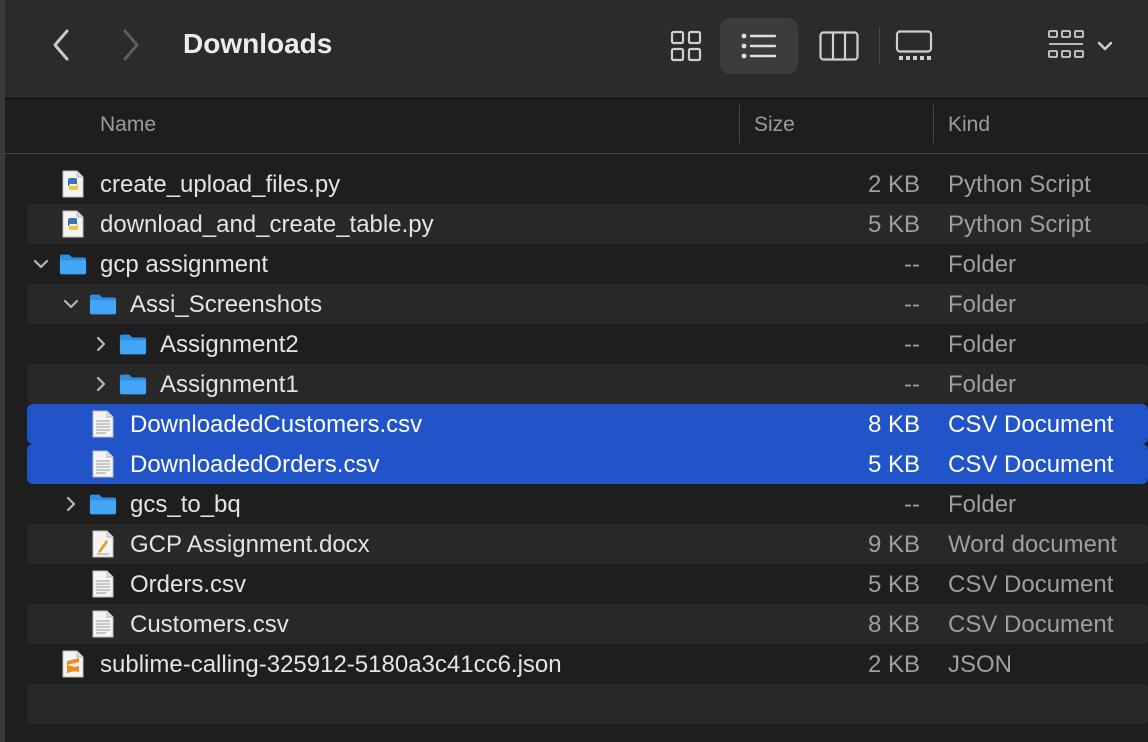 The image size is (1148, 742). I want to click on file-name: GCP Assignment.docx, so click(250, 544).